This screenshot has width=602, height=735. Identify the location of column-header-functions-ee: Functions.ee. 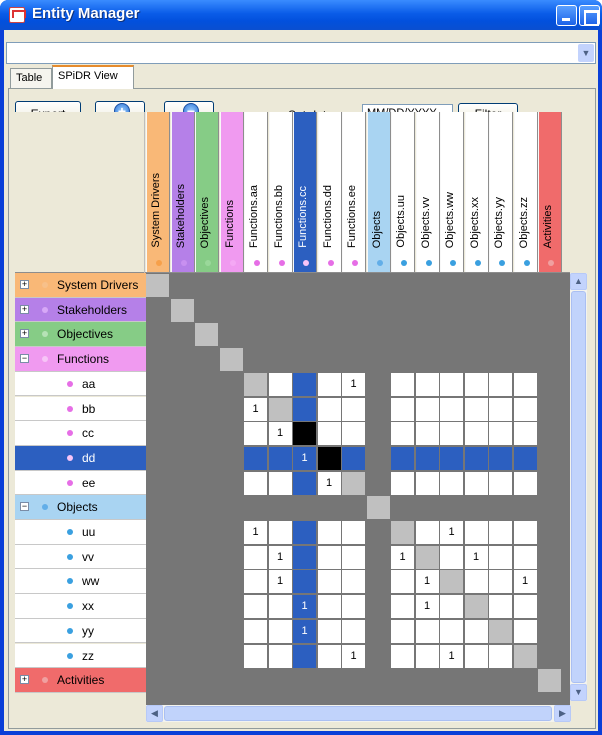
(354, 192).